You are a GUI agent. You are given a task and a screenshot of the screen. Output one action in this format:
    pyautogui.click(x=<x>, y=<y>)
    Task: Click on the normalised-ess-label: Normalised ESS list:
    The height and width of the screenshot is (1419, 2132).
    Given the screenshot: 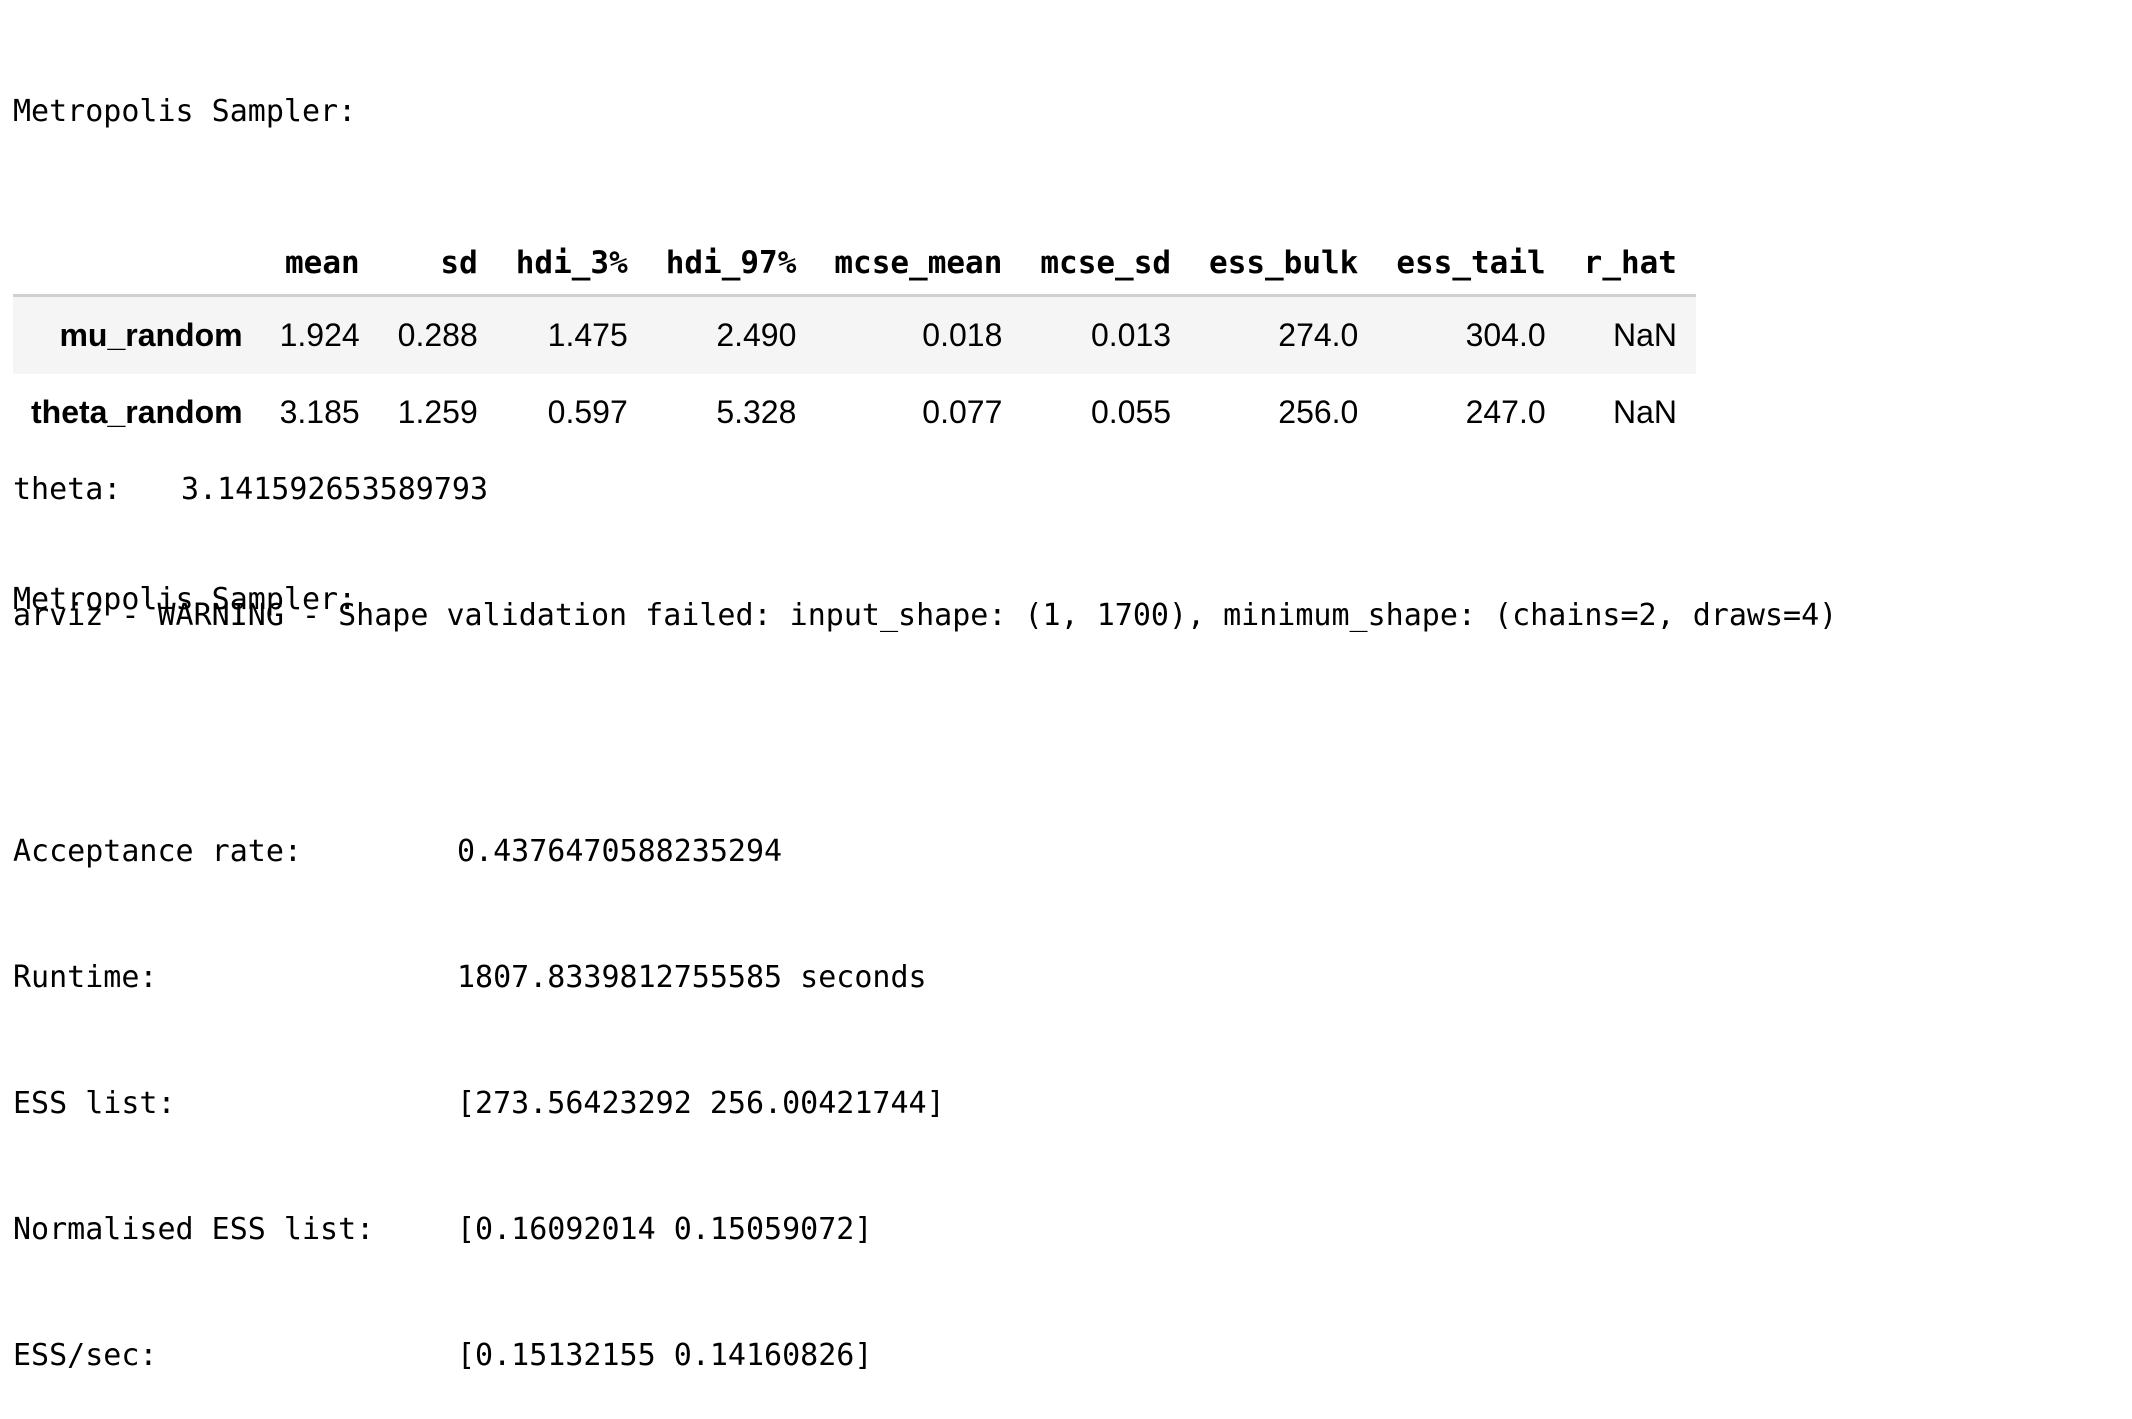 What is the action you would take?
    pyautogui.click(x=194, y=1229)
    